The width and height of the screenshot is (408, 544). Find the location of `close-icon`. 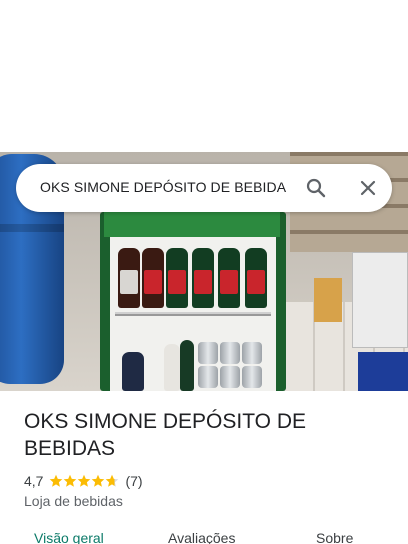

close-icon is located at coordinates (368, 188).